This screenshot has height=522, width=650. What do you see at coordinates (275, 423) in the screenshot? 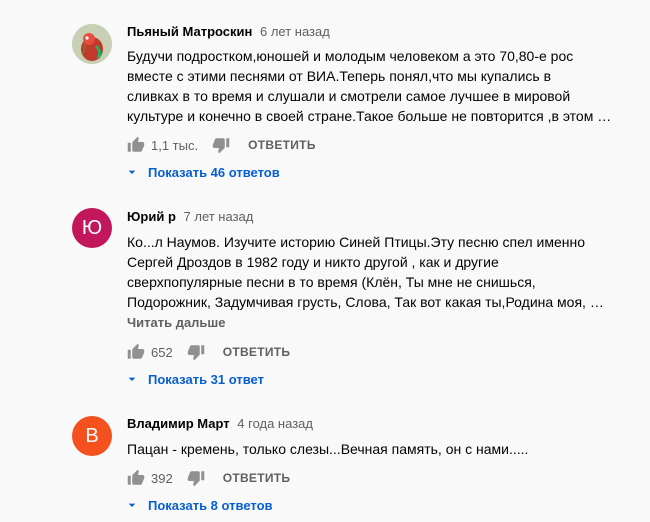
I see `comment-timestamp: 4 года назад` at bounding box center [275, 423].